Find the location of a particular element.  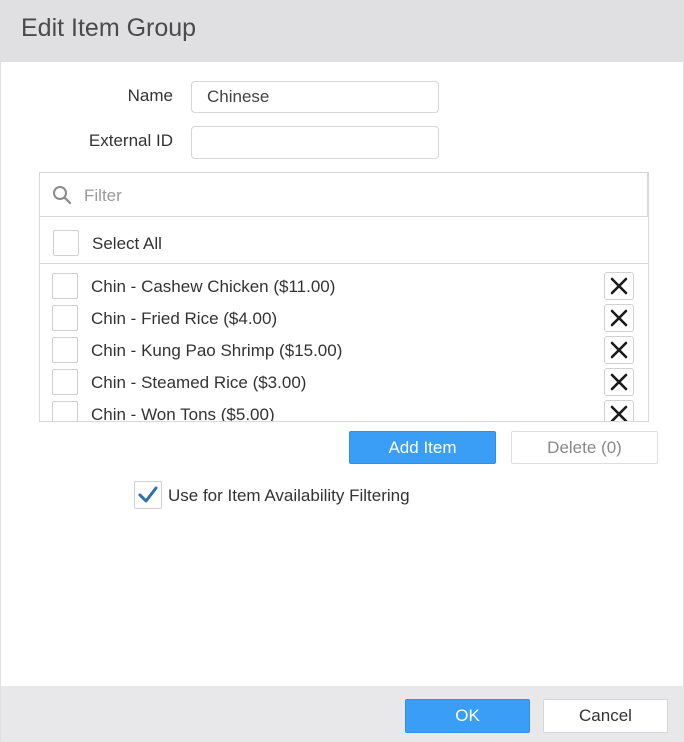

filter-box is located at coordinates (344, 195).